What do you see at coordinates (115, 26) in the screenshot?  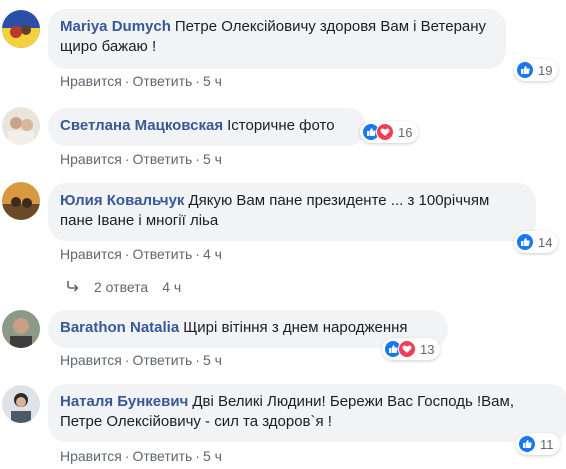 I see `comment-author: Mariya Dumych` at bounding box center [115, 26].